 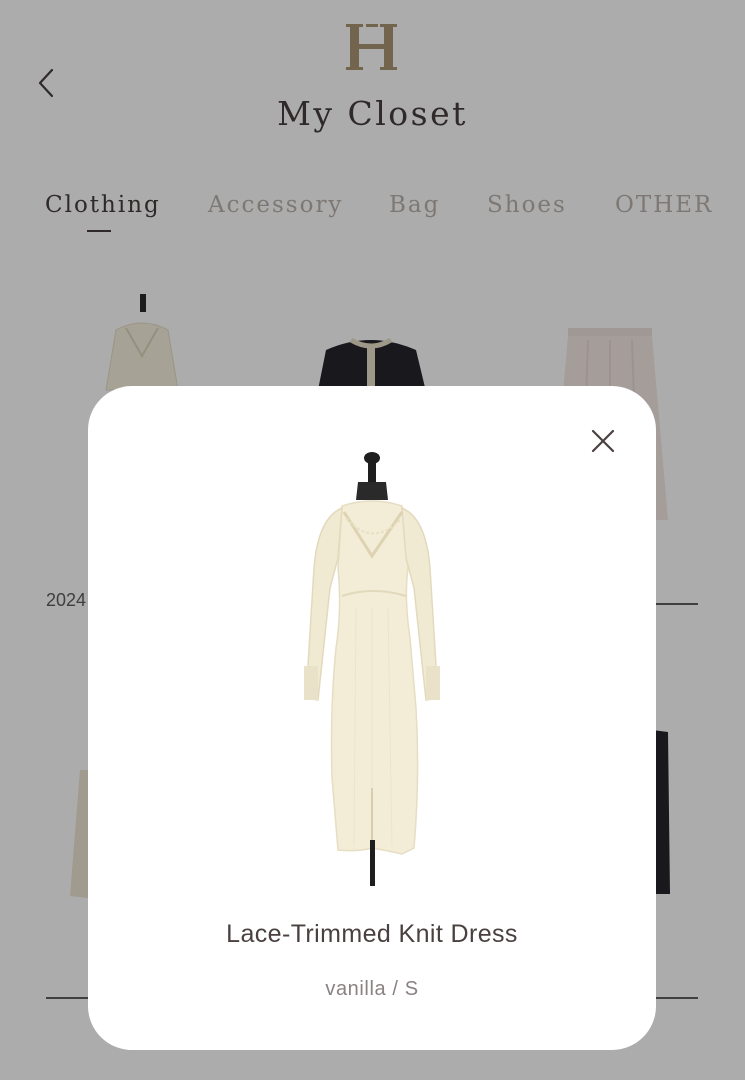 What do you see at coordinates (372, 669) in the screenshot?
I see `item-image` at bounding box center [372, 669].